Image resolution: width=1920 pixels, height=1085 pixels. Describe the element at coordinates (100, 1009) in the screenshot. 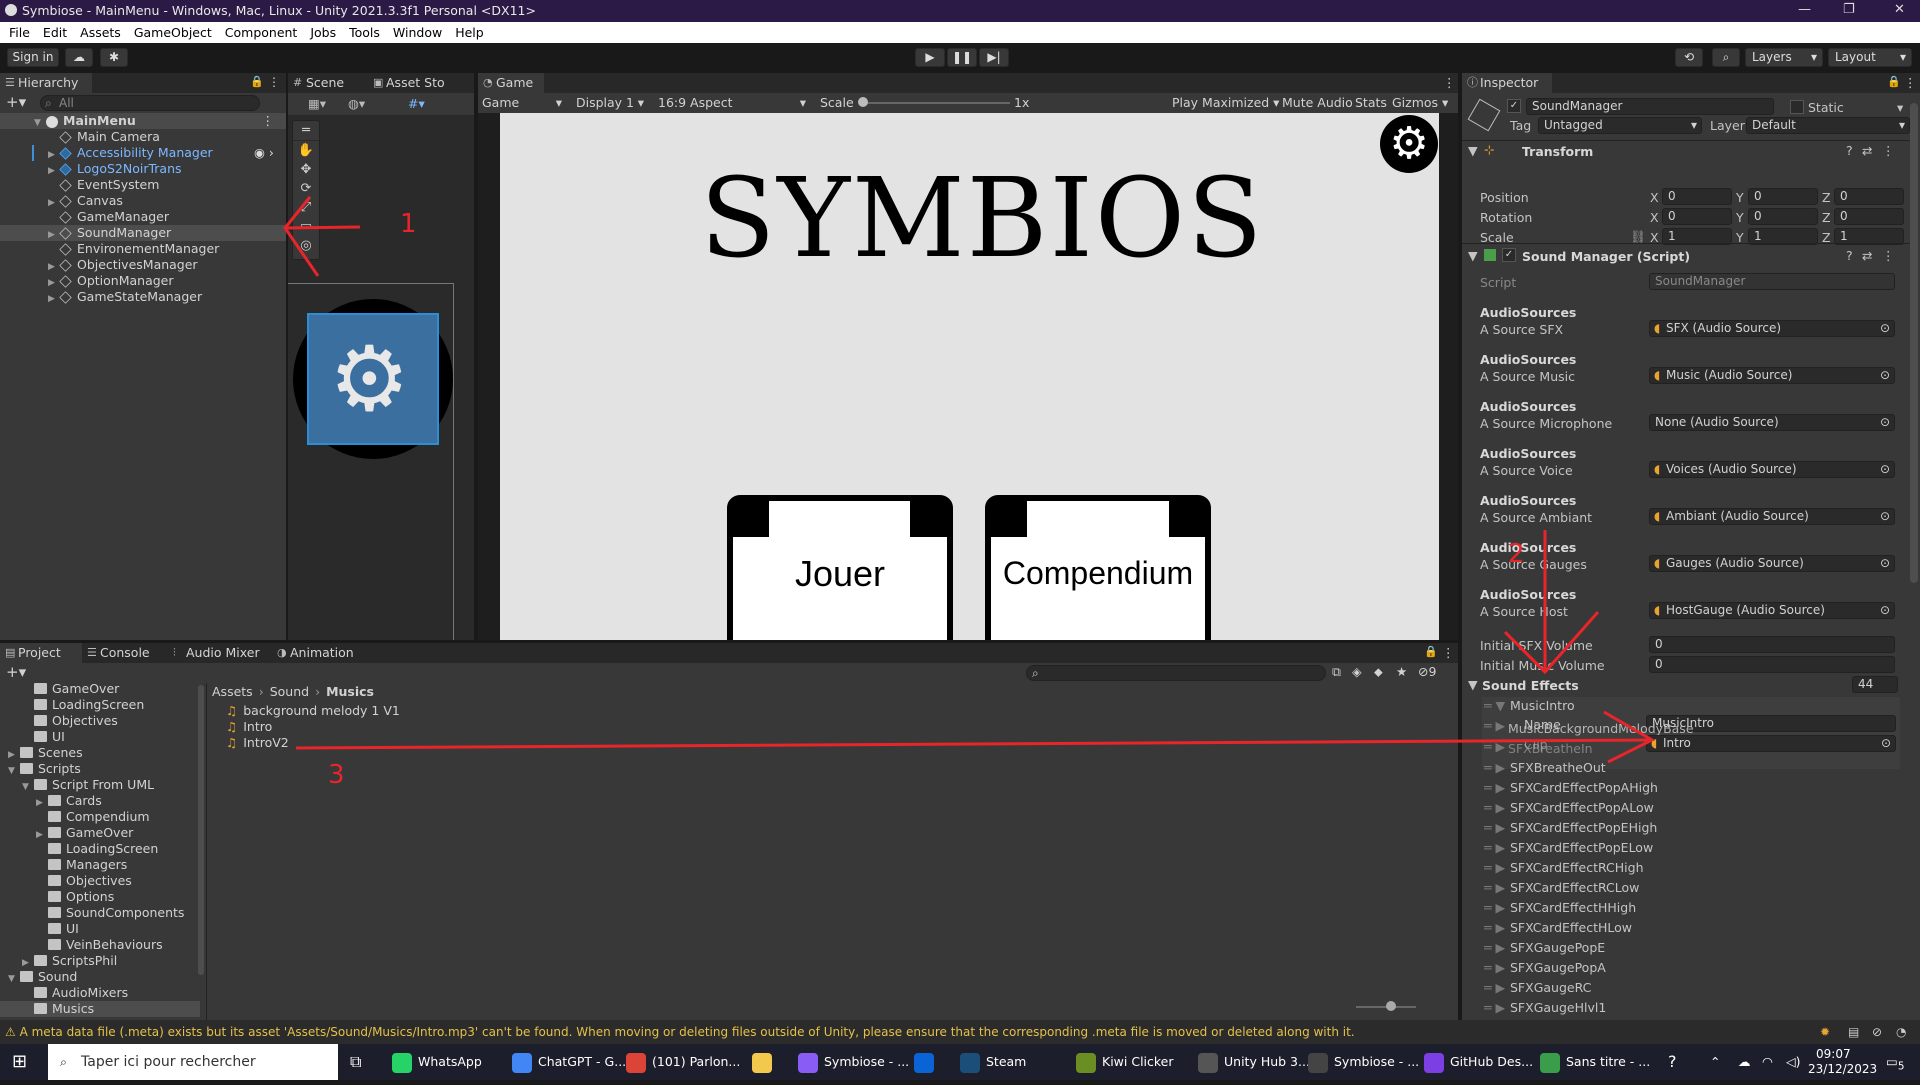

I see `project-folder: Musics` at that location.